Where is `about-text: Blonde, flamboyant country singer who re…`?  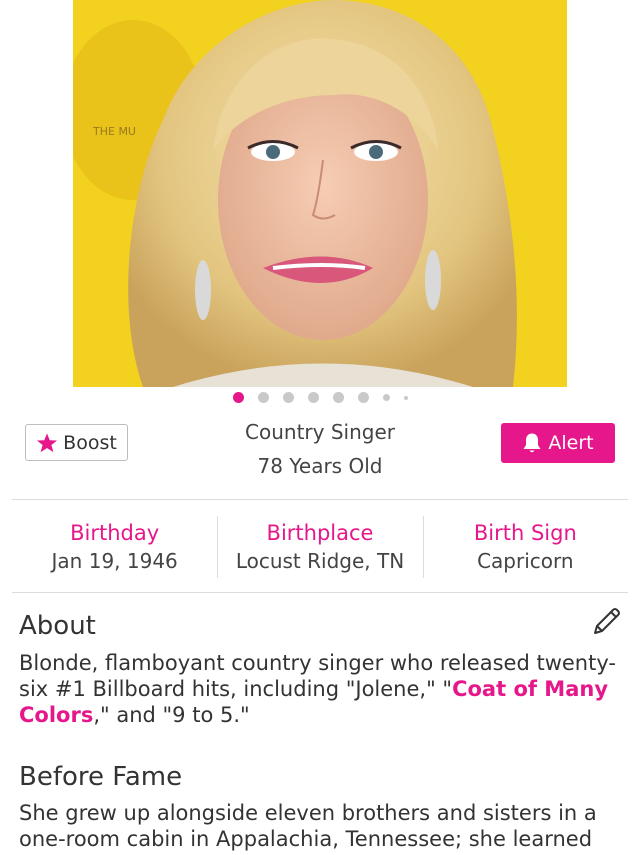 about-text: Blonde, flamboyant country singer who re… is located at coordinates (321, 689).